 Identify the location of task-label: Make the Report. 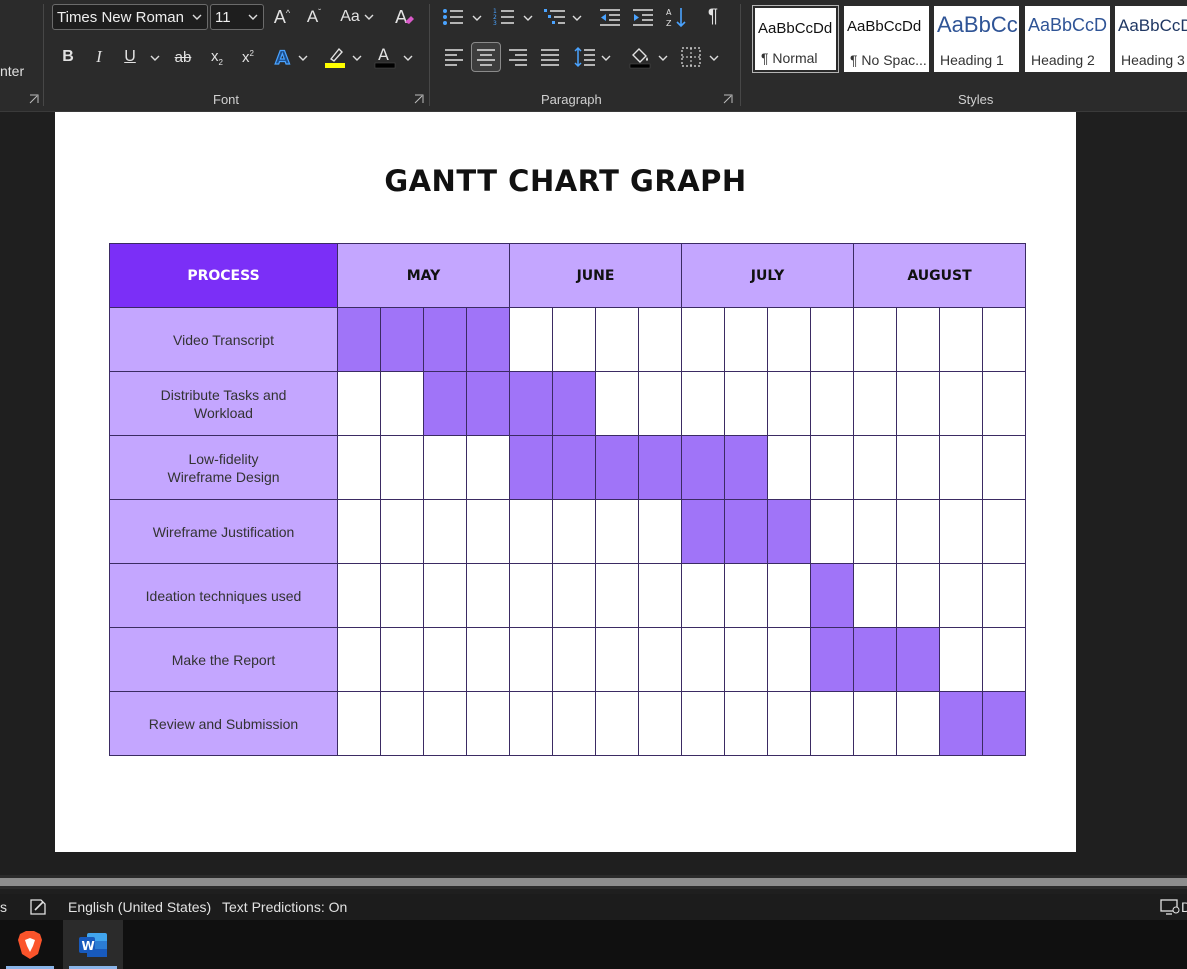
(223, 659).